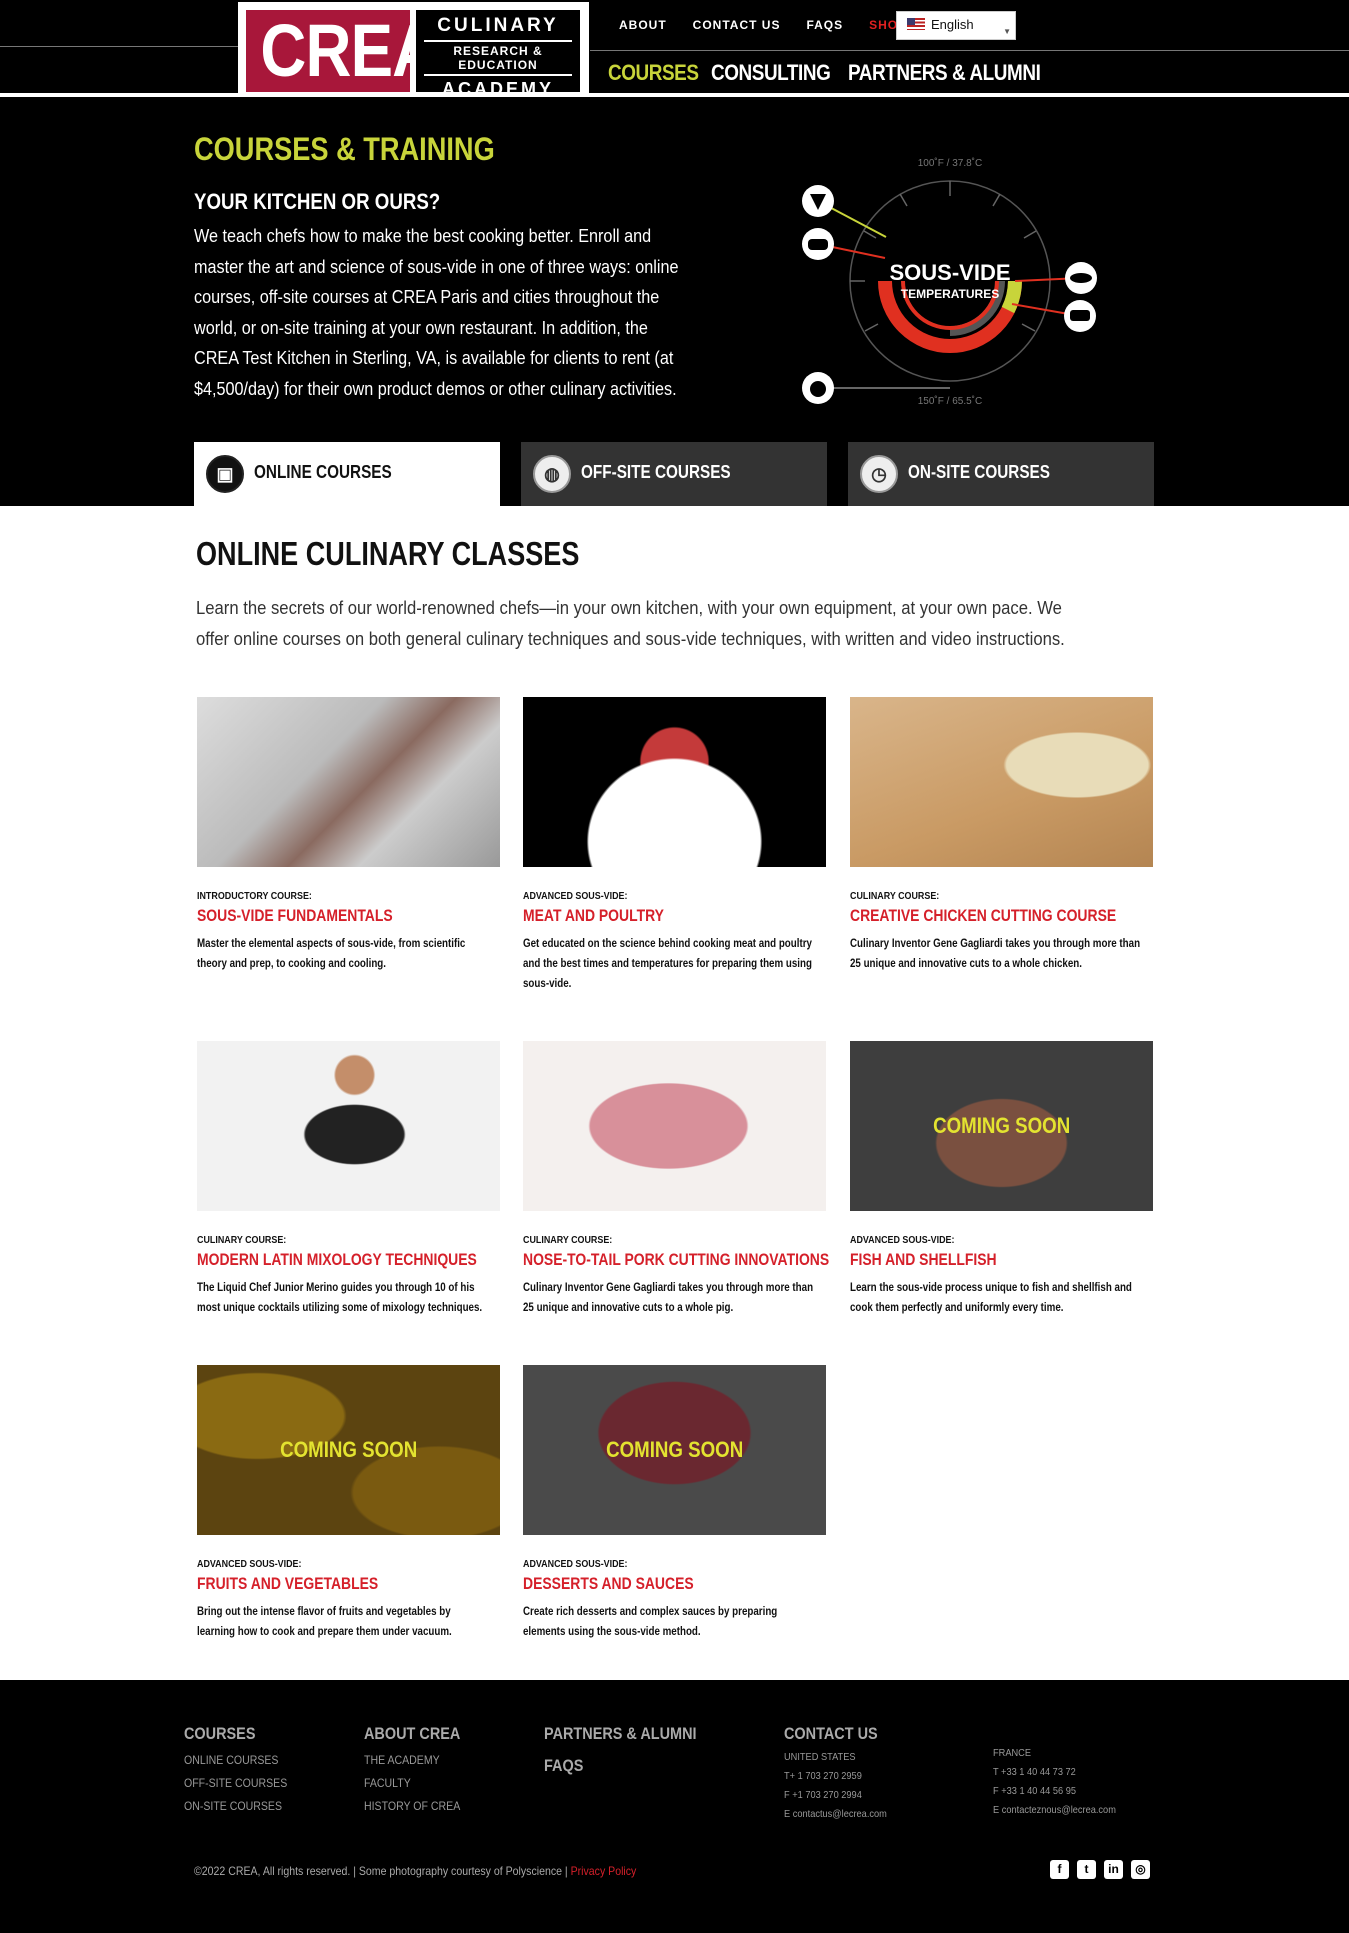  I want to click on main-nav: COURSES CONSULTING PARTNERS & ALUMNI, so click(829, 73).